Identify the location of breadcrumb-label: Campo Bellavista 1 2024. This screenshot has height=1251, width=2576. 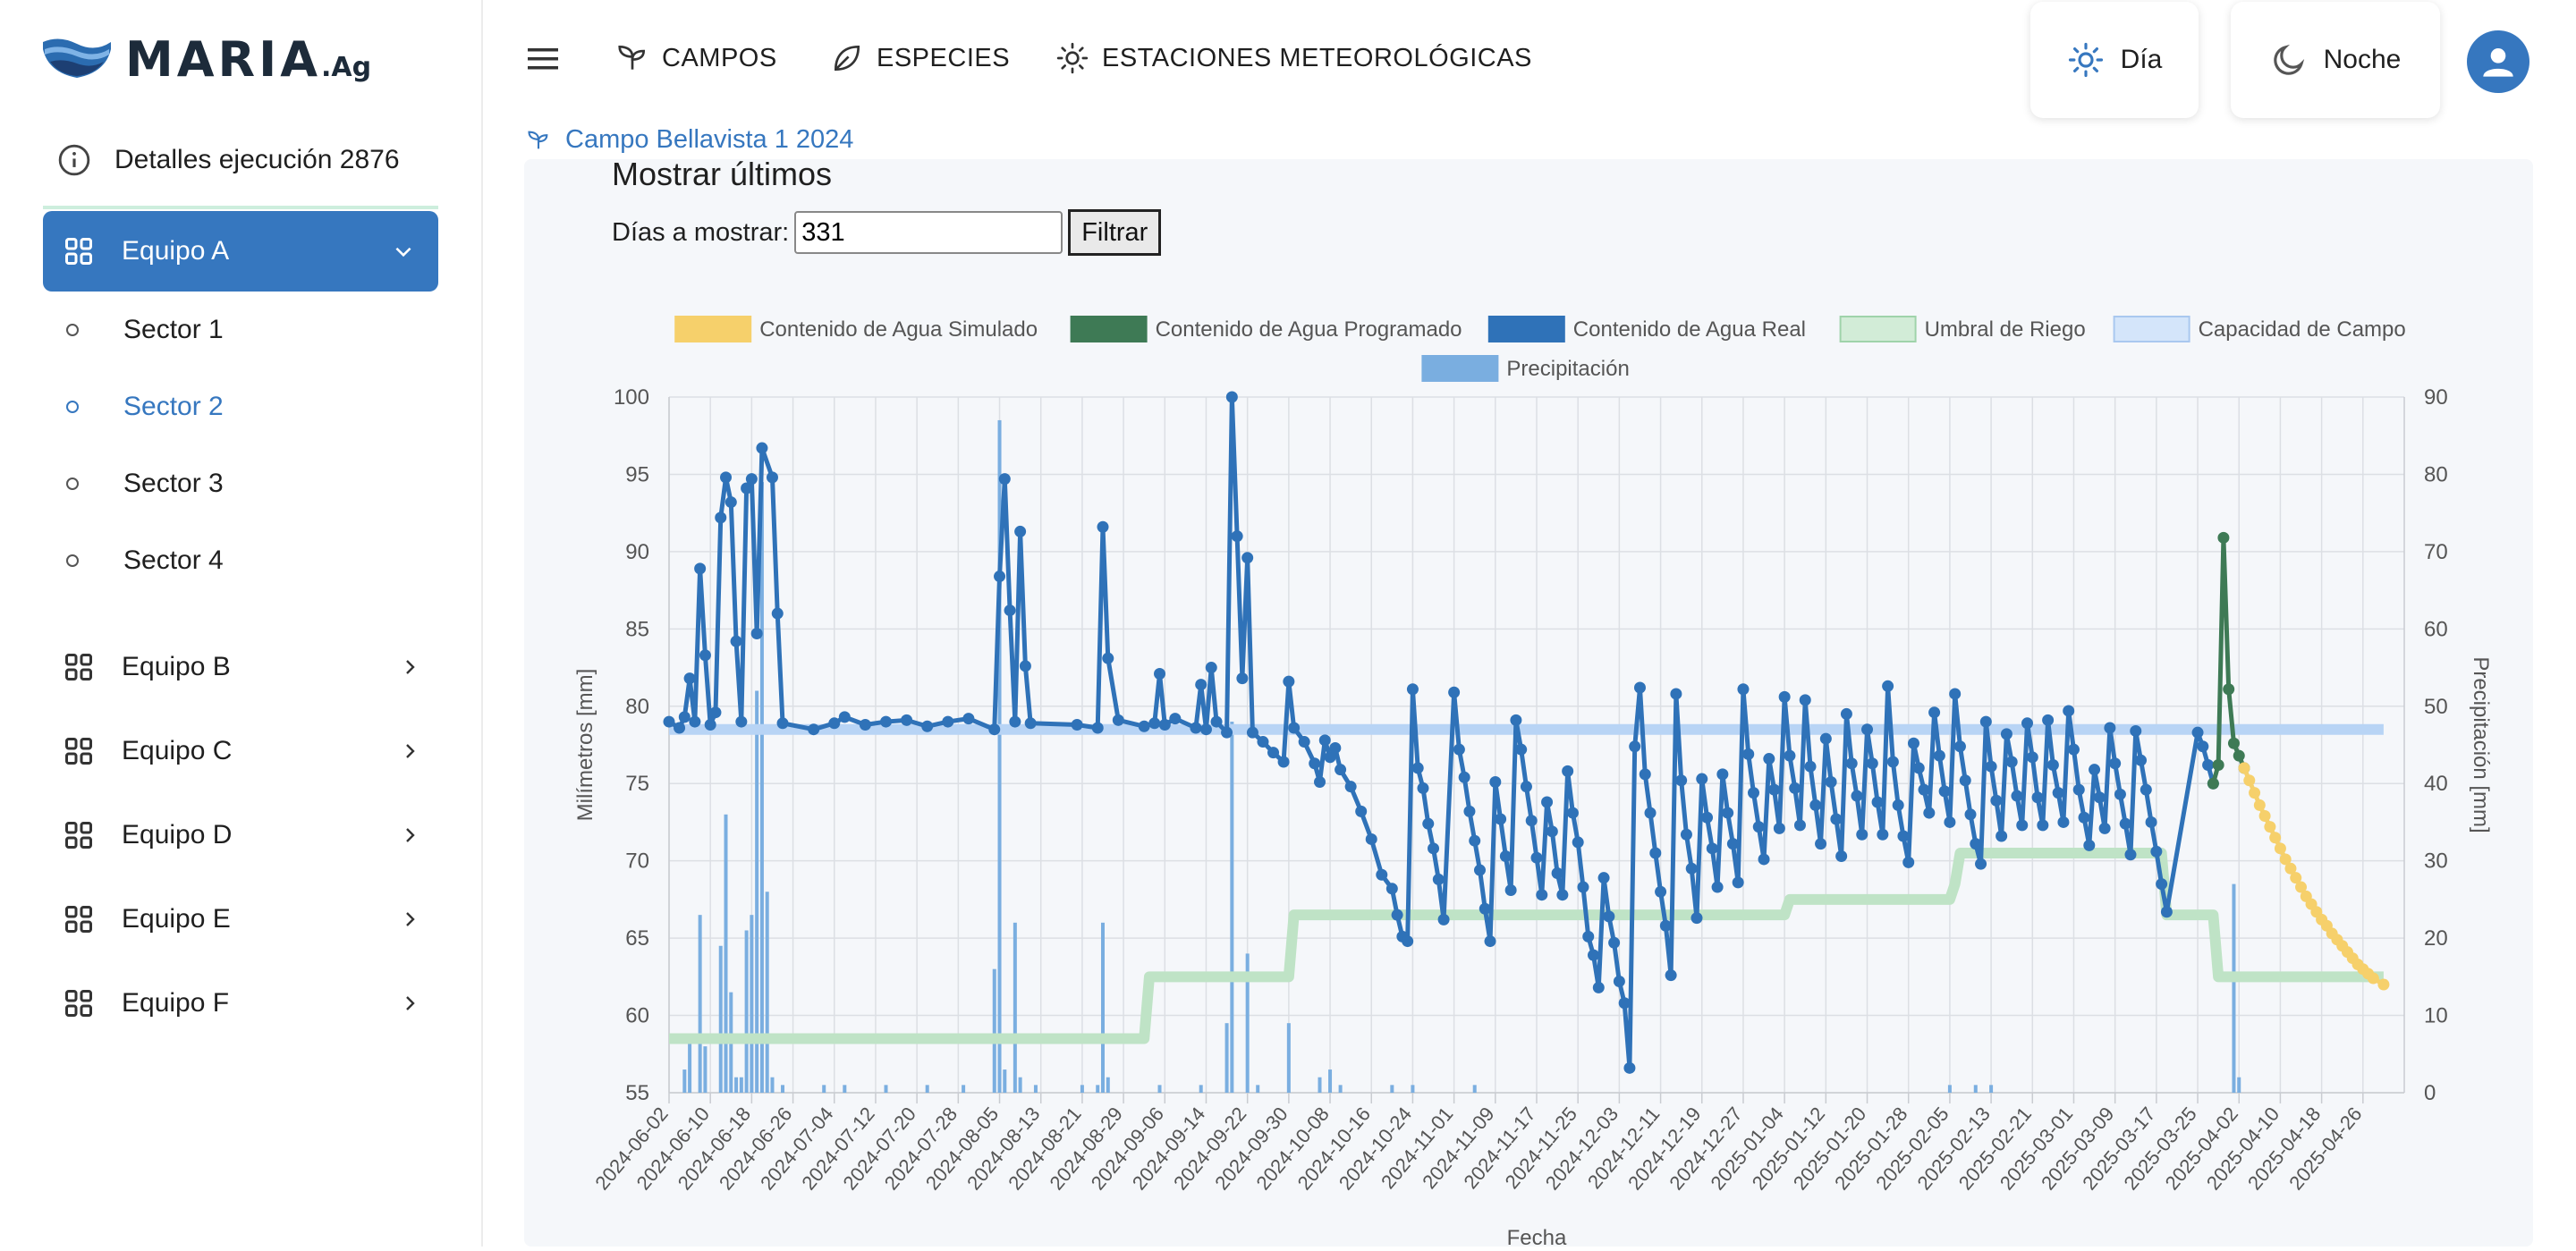
(709, 139).